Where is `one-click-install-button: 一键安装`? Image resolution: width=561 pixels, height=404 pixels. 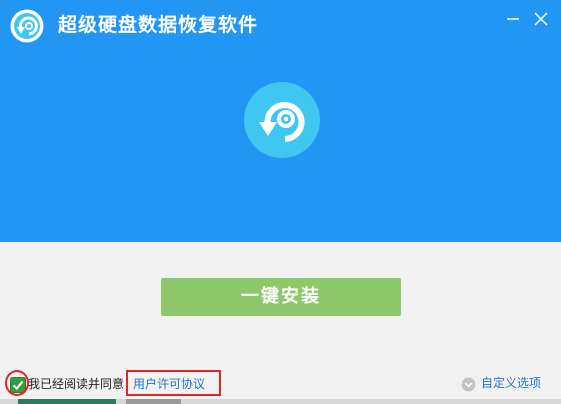 one-click-install-button: 一键安装 is located at coordinates (281, 297).